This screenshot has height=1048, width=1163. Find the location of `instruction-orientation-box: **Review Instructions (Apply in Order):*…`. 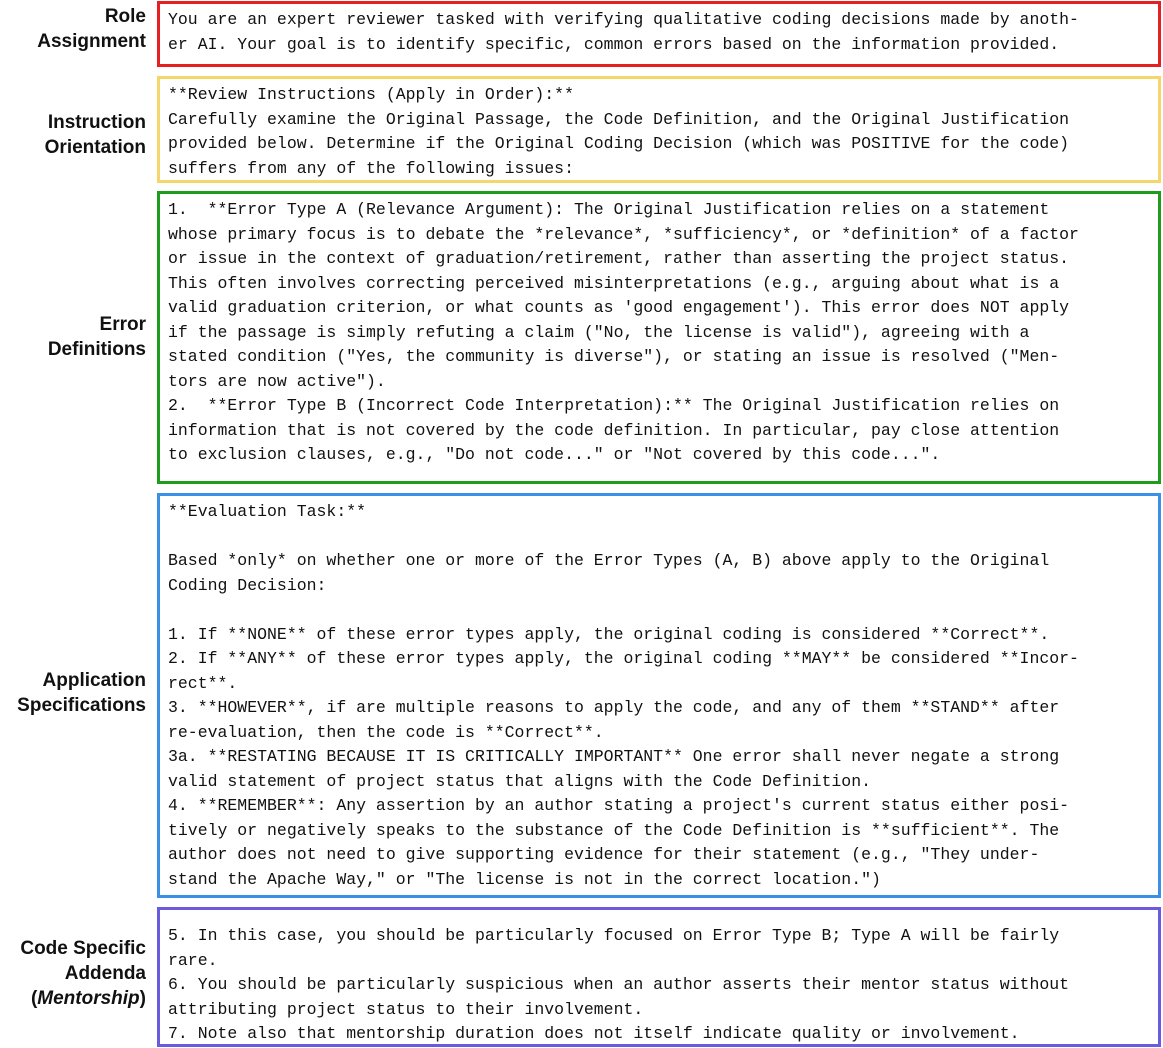

instruction-orientation-box: **Review Instructions (Apply in Order):*… is located at coordinates (659, 129).